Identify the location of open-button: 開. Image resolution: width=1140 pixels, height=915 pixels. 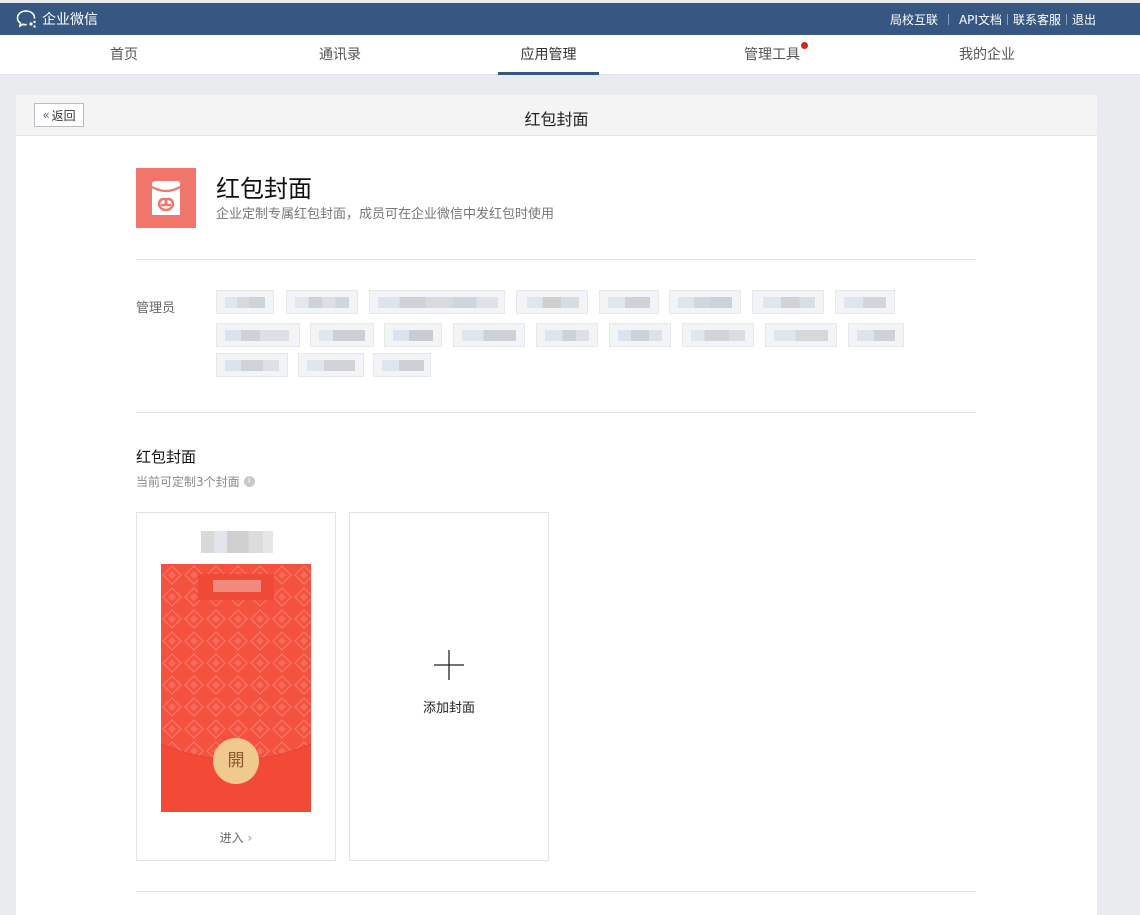
(236, 761).